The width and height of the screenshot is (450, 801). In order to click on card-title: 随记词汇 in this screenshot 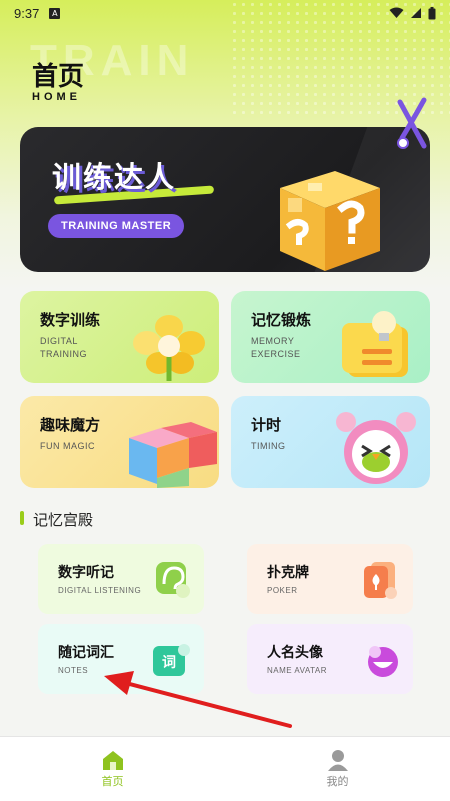, I will do `click(86, 653)`.